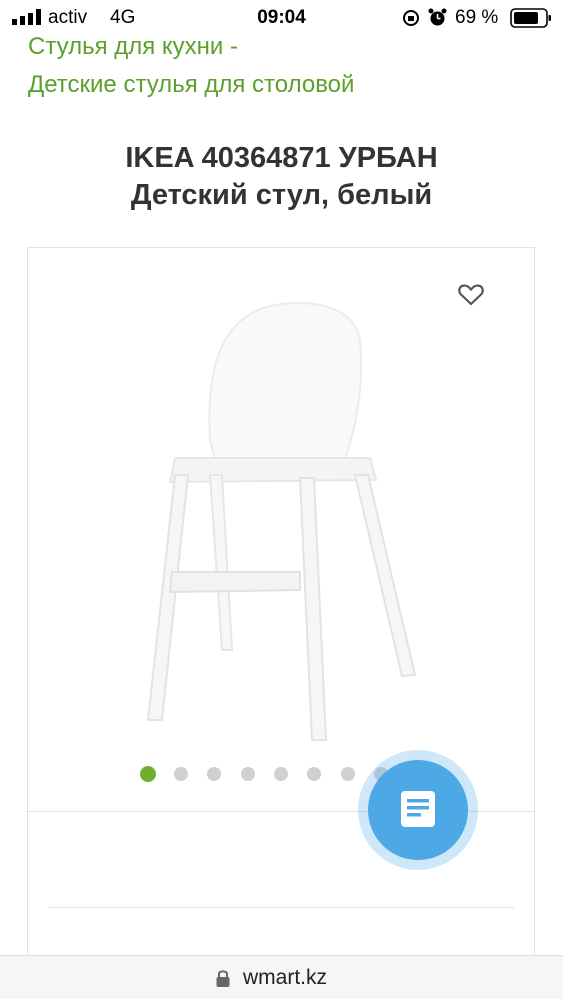 The image size is (563, 999). I want to click on lock-icon, so click(223, 978).